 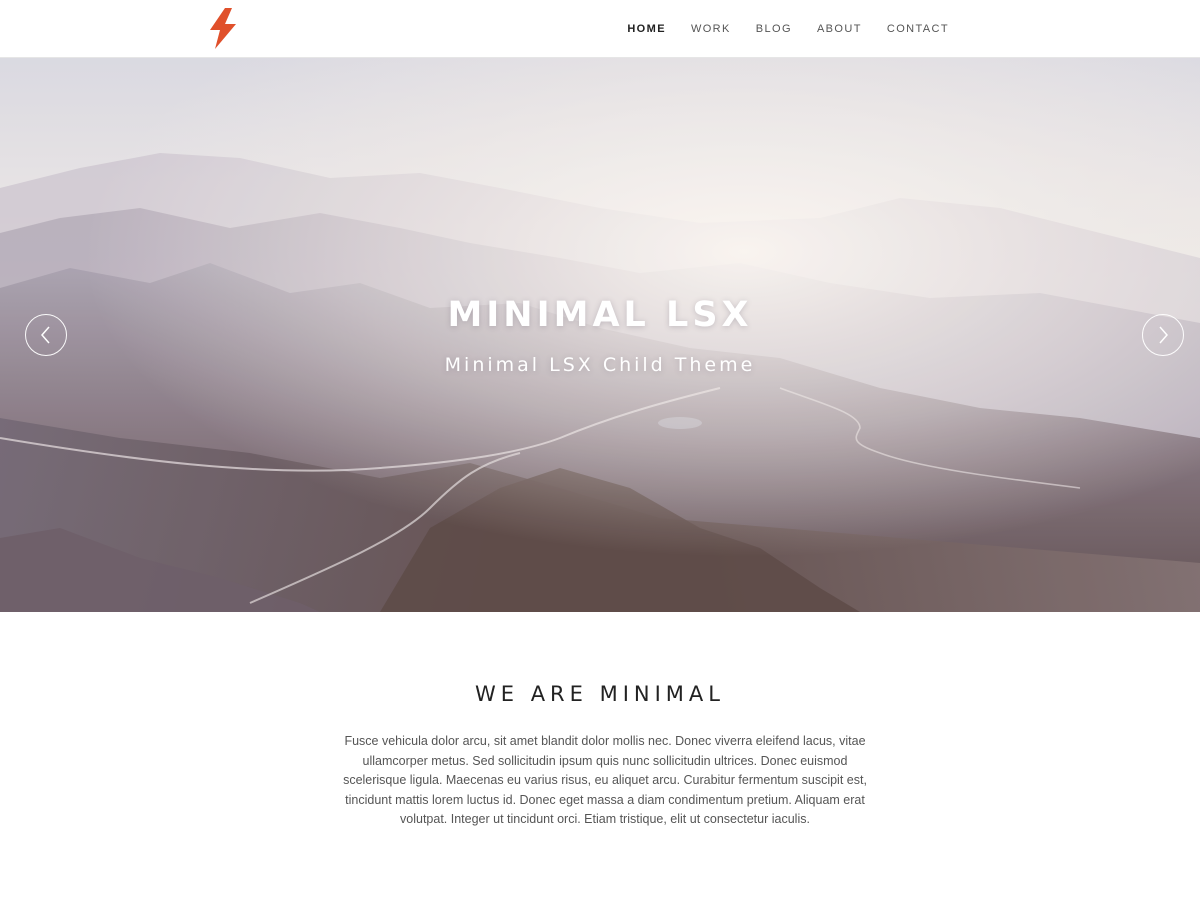 What do you see at coordinates (599, 694) in the screenshot?
I see `intro-heading: WE ARE MINIMAL` at bounding box center [599, 694].